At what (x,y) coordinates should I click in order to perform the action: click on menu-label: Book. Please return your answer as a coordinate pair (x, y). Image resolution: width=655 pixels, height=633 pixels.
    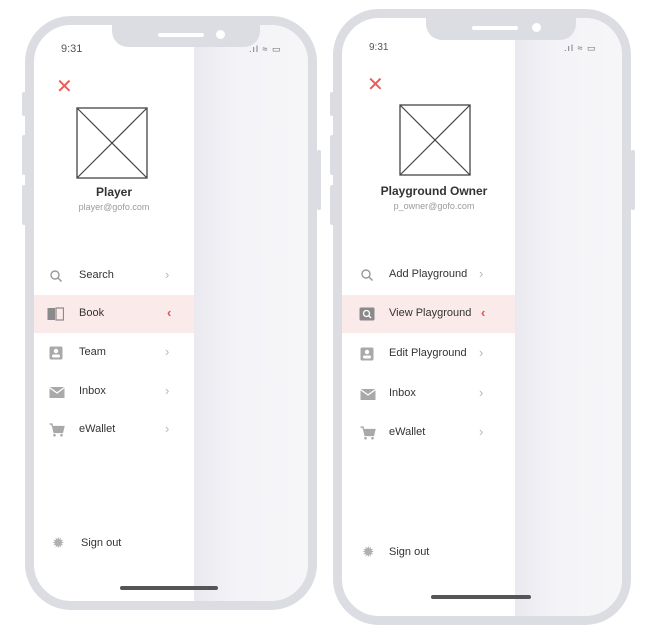
    Looking at the image, I should click on (92, 313).